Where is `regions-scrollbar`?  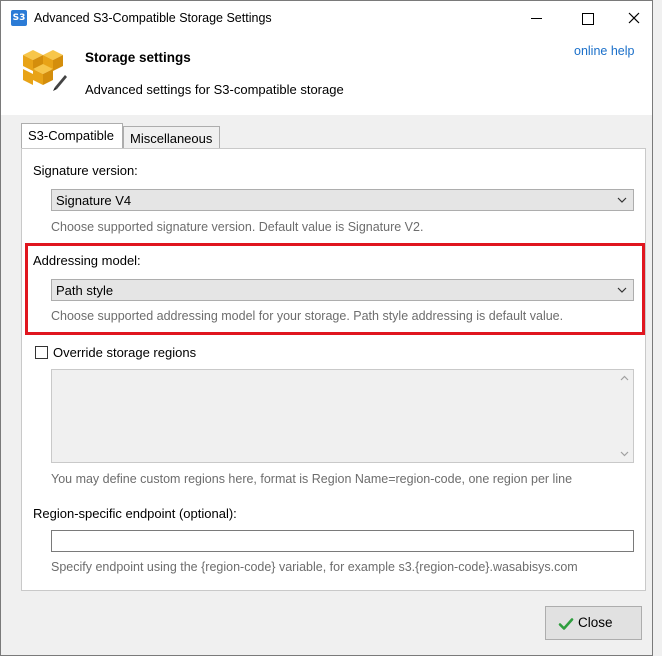
regions-scrollbar is located at coordinates (624, 416).